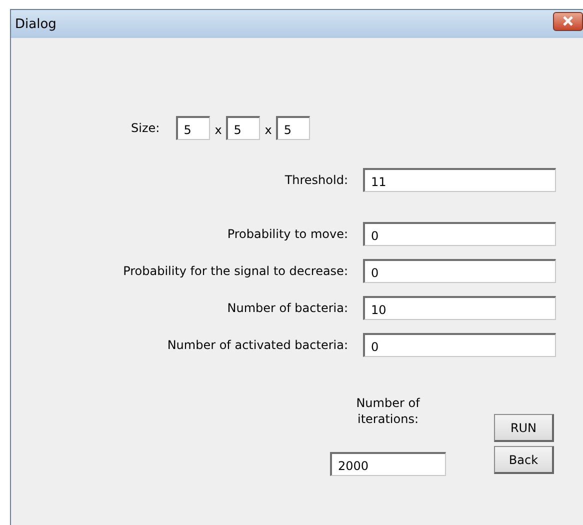  I want to click on iterations-label: Number of iterations:, so click(388, 411).